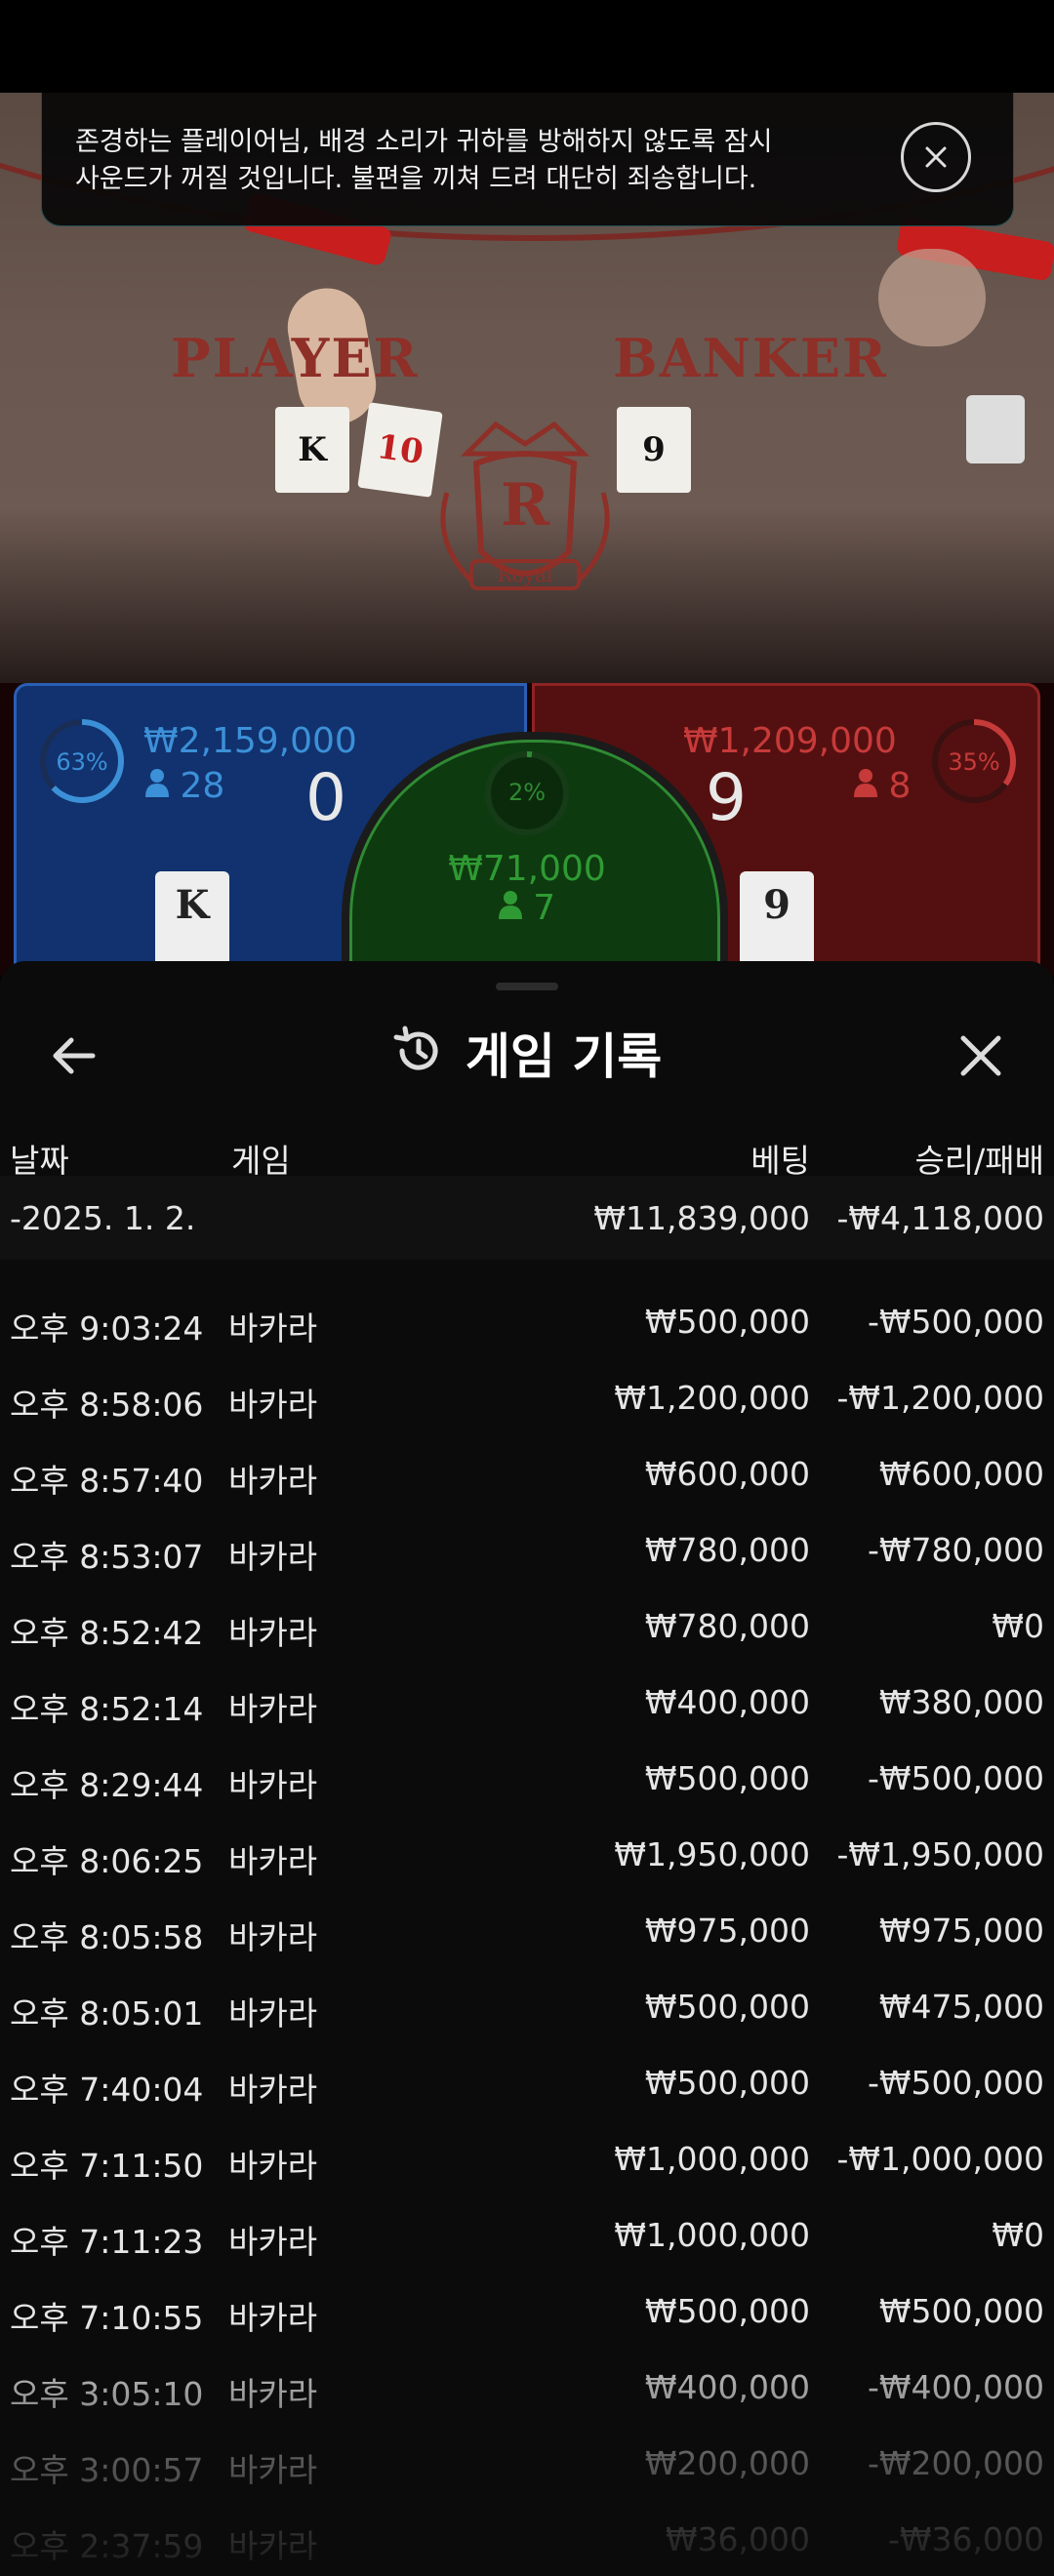 Image resolution: width=1054 pixels, height=2576 pixels. Describe the element at coordinates (941, 1218) in the screenshot. I see `date-group-total-result: -₩4,118,000` at that location.